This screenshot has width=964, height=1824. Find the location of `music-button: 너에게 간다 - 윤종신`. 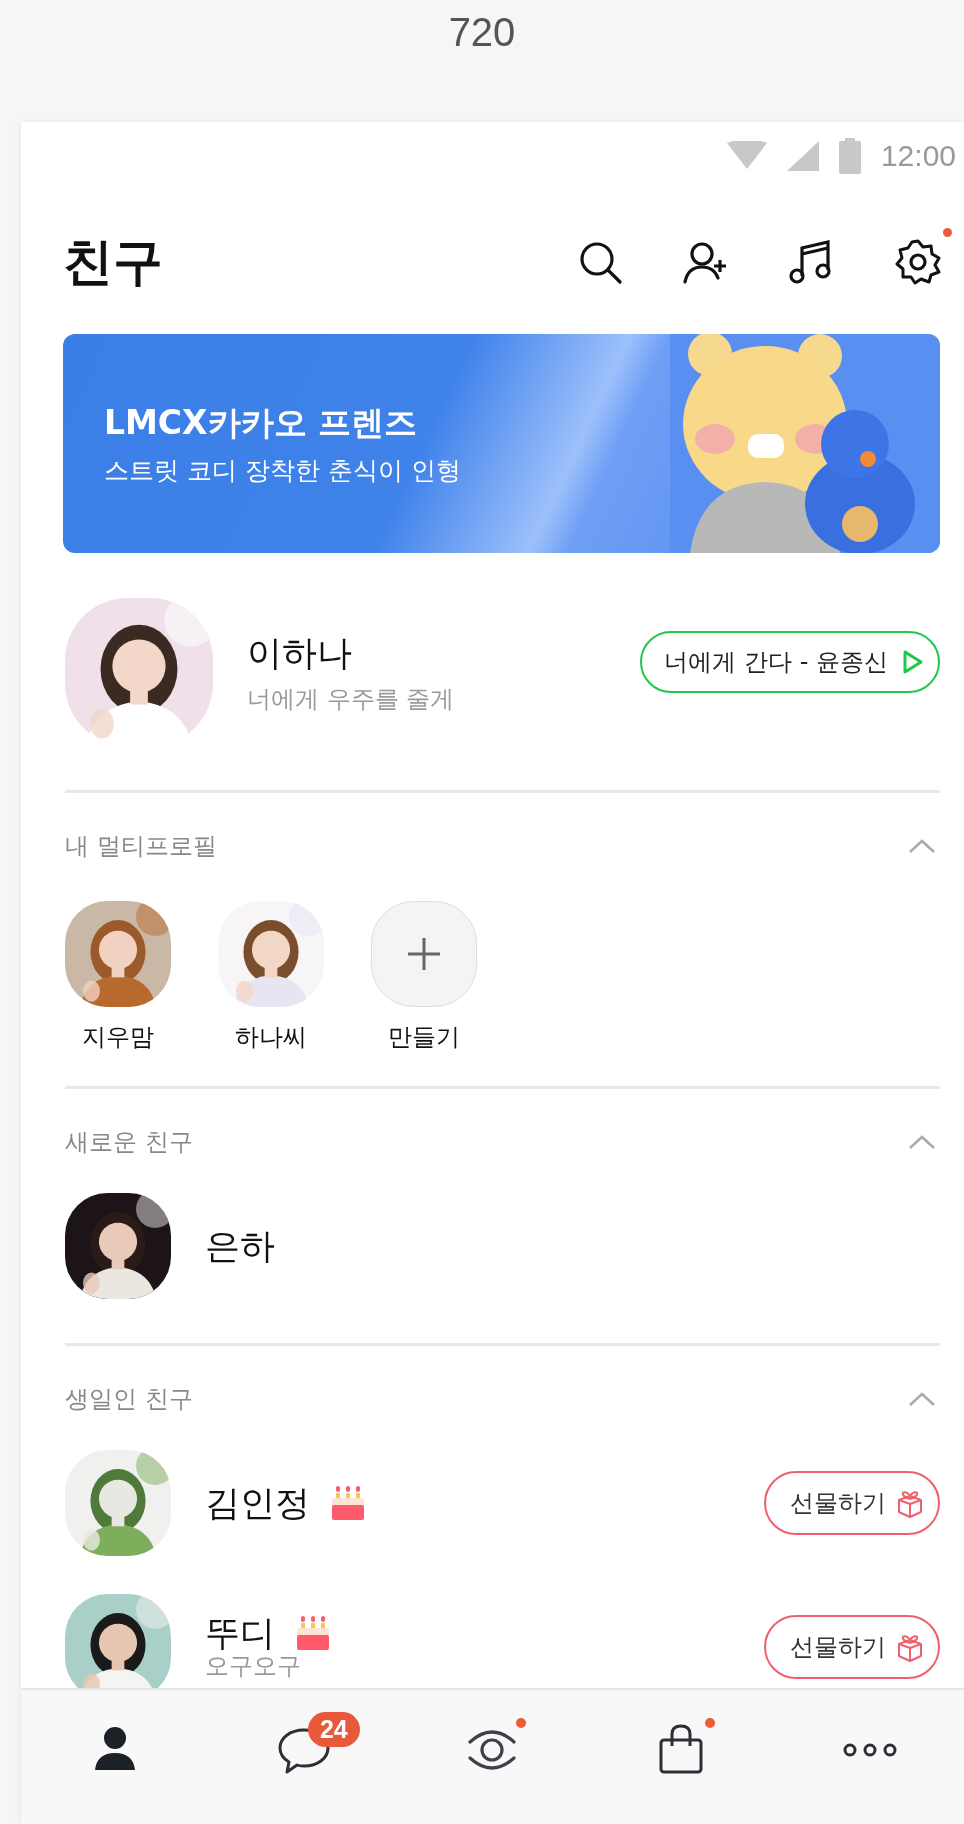

music-button: 너에게 간다 - 윤종신 is located at coordinates (790, 662).